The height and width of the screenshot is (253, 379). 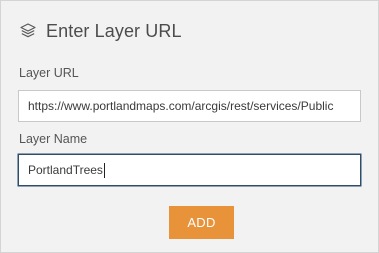 What do you see at coordinates (104, 171) in the screenshot?
I see `text-caret` at bounding box center [104, 171].